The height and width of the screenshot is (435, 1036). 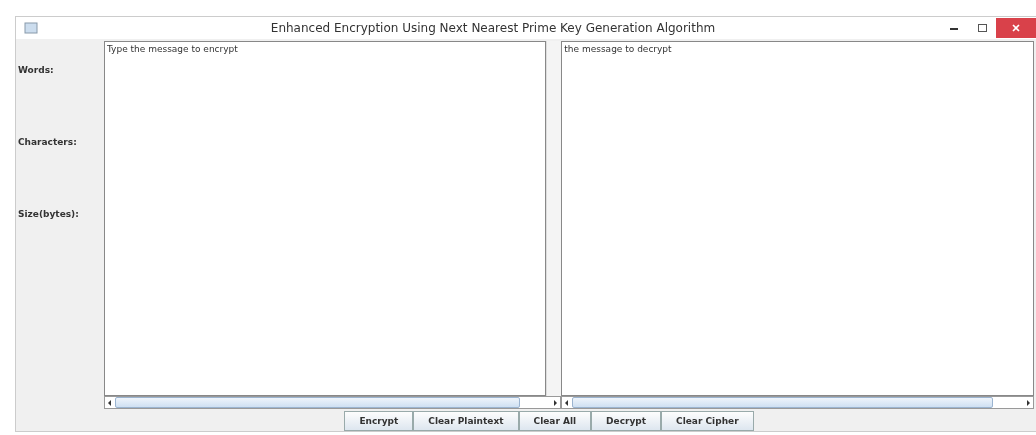 I want to click on window-title: Enhanced Encryption Using Next Nearest Prime Key Generation Algorithm, so click(x=493, y=28).